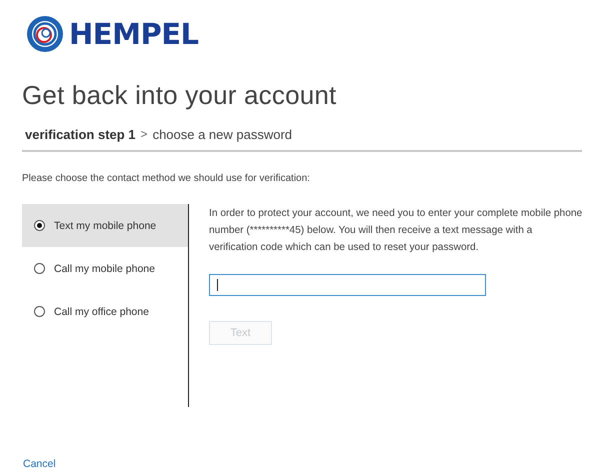 The image size is (605, 475). What do you see at coordinates (347, 285) in the screenshot?
I see `phone-number-field` at bounding box center [347, 285].